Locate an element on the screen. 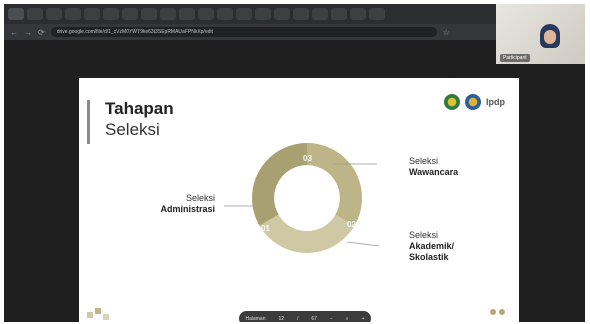  participant-name: Participant is located at coordinates (515, 58).